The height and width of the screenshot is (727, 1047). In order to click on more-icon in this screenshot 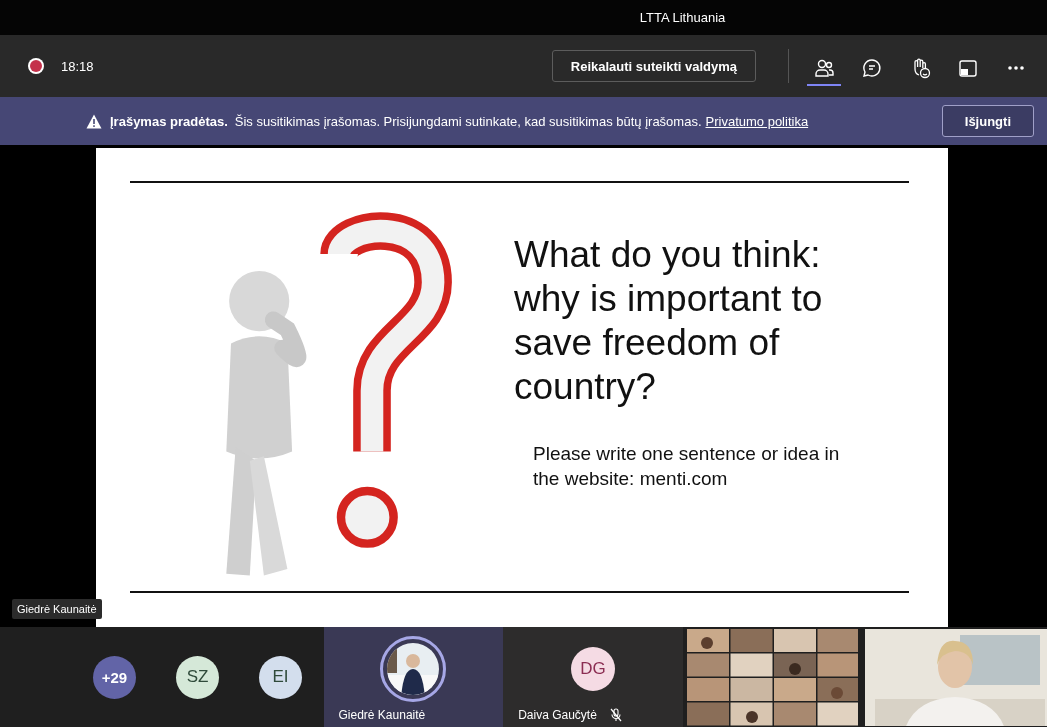, I will do `click(1016, 68)`.